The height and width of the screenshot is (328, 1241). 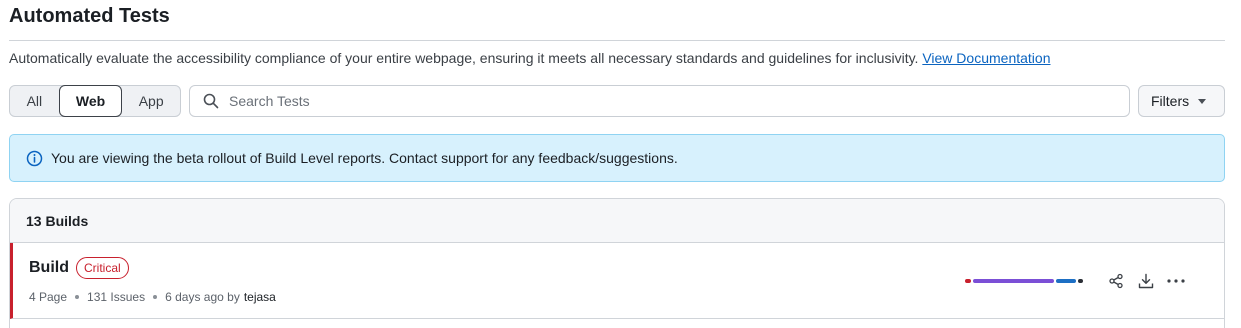 What do you see at coordinates (986, 58) in the screenshot?
I see `view-documentation-link: View Documentation` at bounding box center [986, 58].